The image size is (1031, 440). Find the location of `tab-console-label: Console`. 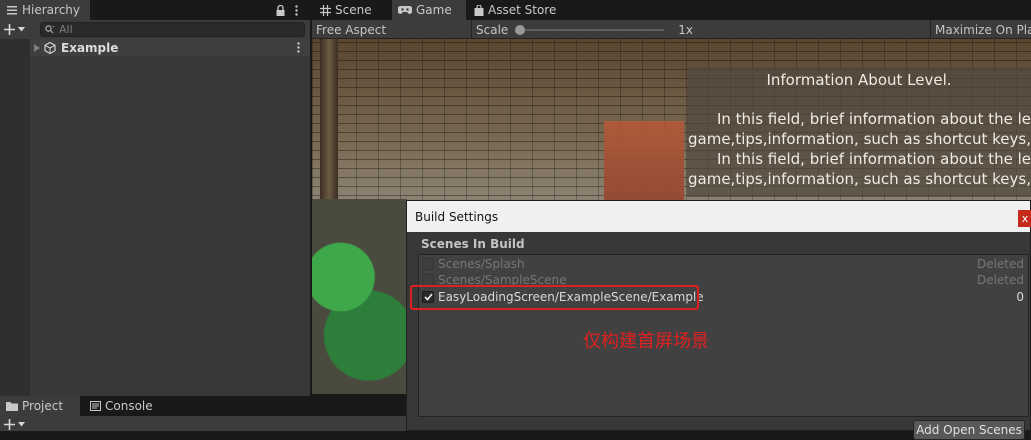

tab-console-label: Console is located at coordinates (129, 406).